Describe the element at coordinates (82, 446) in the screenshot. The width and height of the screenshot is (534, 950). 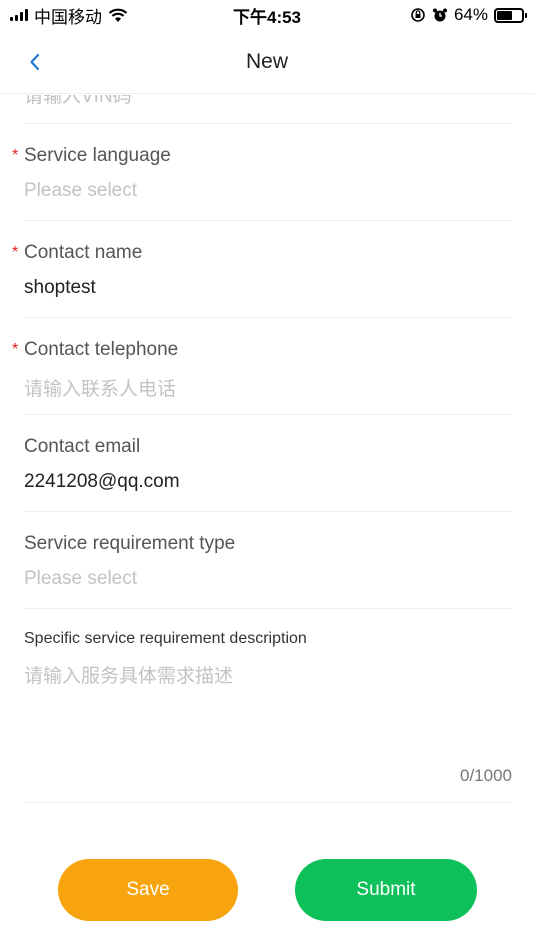
I see `field-label: Contact email` at that location.